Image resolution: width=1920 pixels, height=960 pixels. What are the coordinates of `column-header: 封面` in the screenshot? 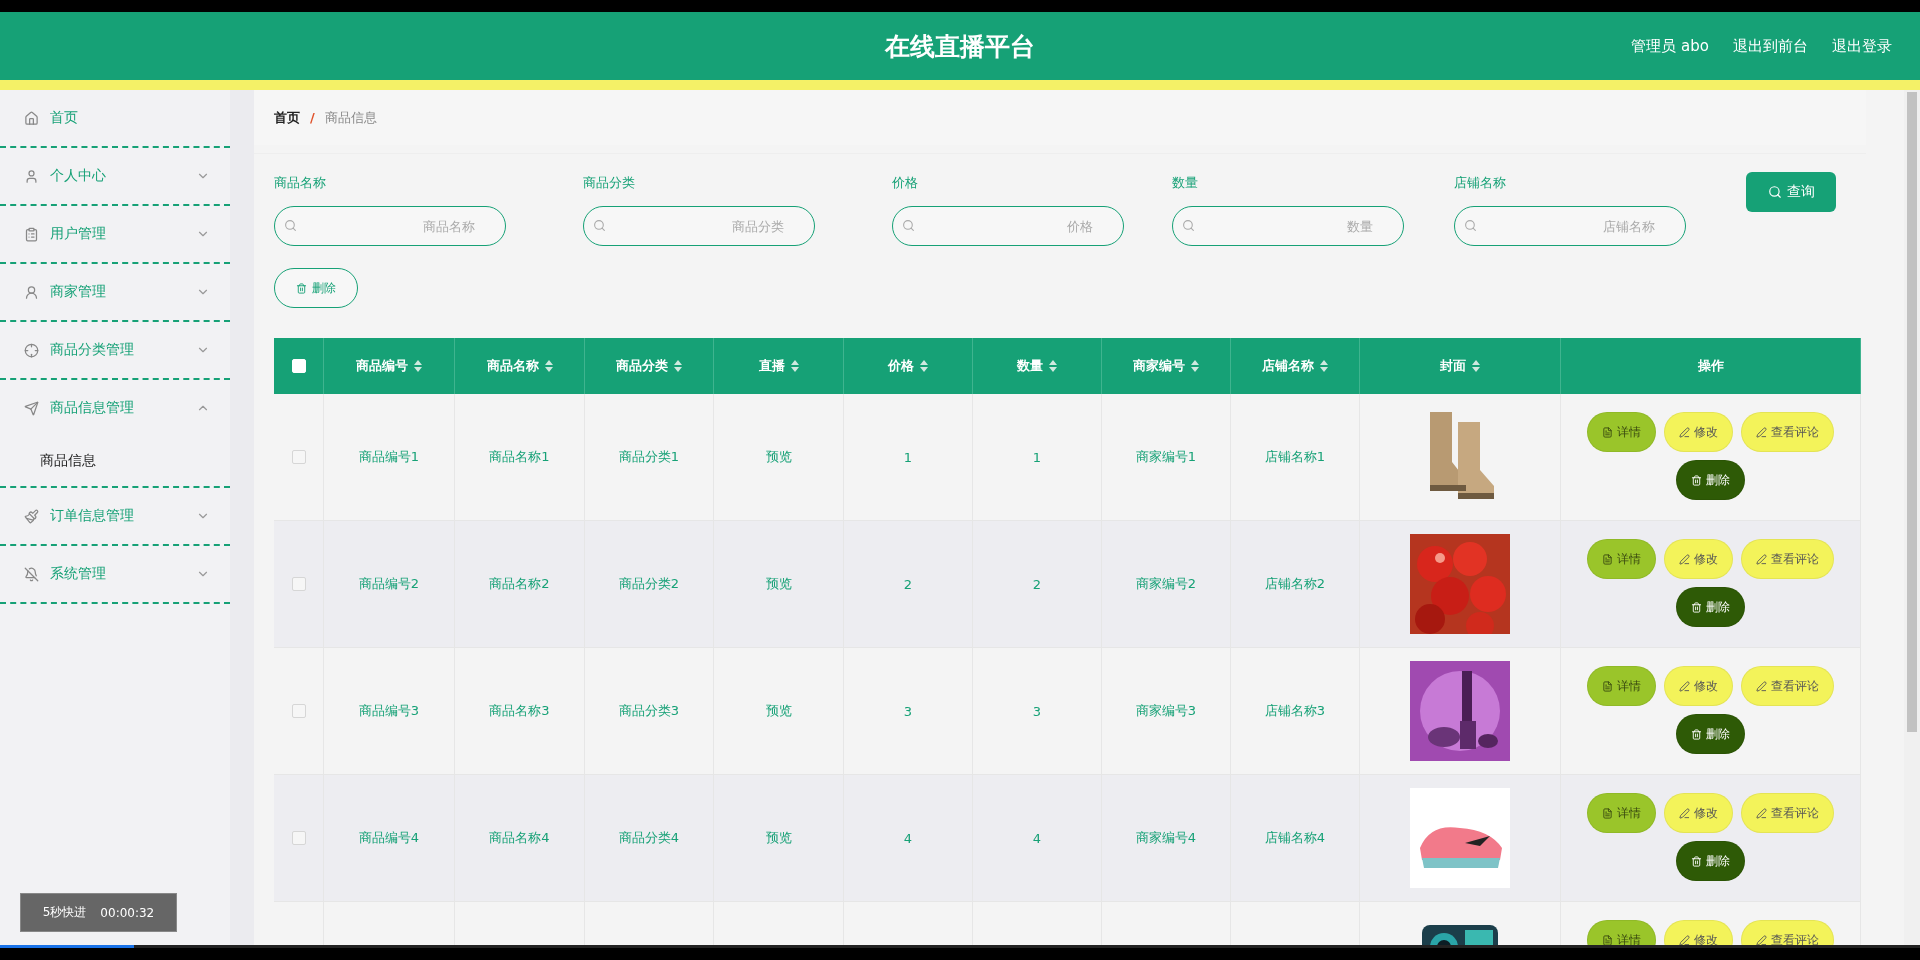 It's located at (1460, 366).